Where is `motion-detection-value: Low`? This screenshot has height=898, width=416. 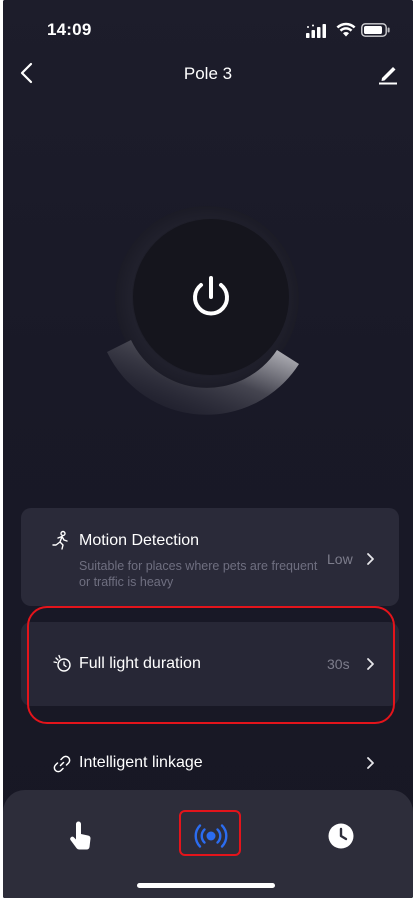
motion-detection-value: Low is located at coordinates (340, 559).